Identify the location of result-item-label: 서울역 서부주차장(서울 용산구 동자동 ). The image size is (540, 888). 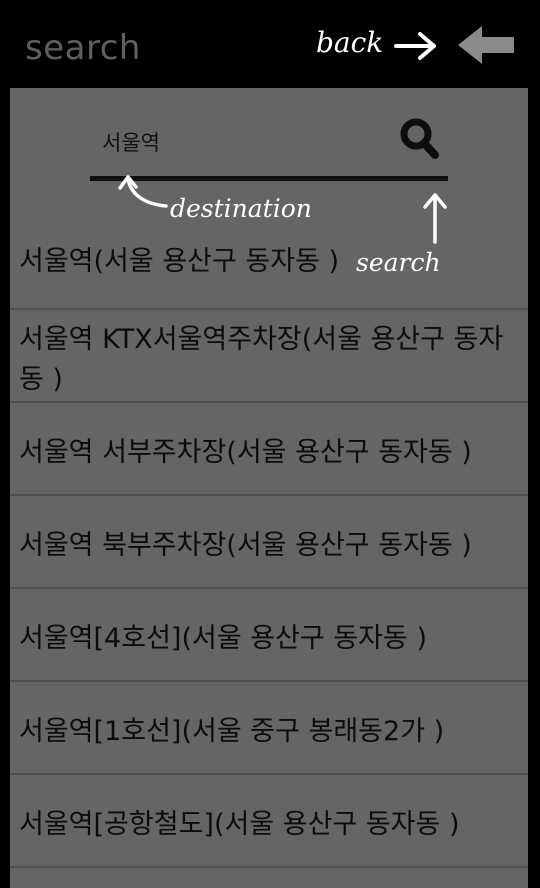
(245, 452).